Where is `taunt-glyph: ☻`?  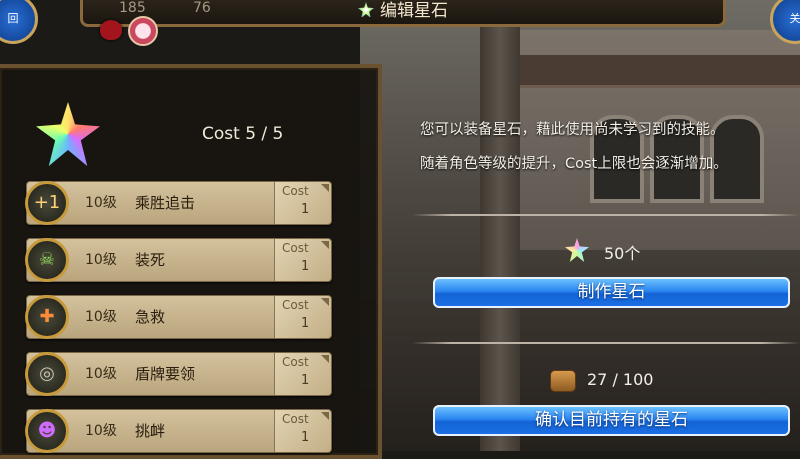
taunt-glyph: ☻ is located at coordinates (47, 431).